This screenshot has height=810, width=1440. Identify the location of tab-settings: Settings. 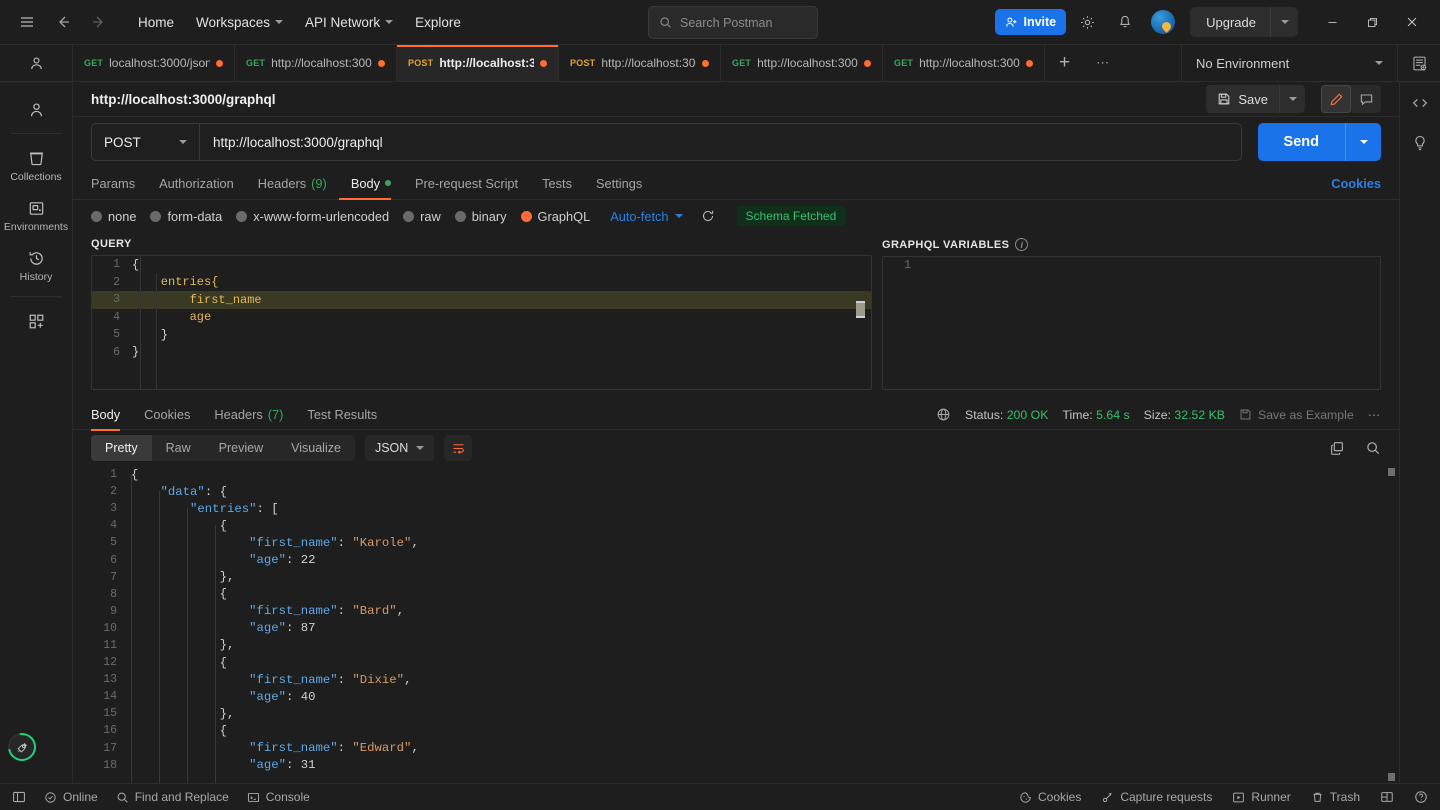
(619, 183).